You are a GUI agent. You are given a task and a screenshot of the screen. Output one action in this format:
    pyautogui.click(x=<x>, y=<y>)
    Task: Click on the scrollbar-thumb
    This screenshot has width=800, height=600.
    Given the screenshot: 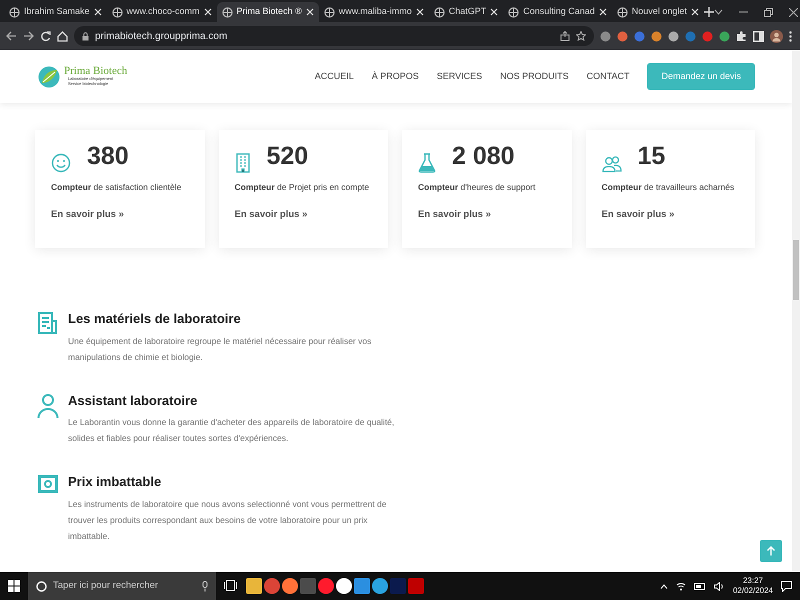 What is the action you would take?
    pyautogui.click(x=796, y=270)
    